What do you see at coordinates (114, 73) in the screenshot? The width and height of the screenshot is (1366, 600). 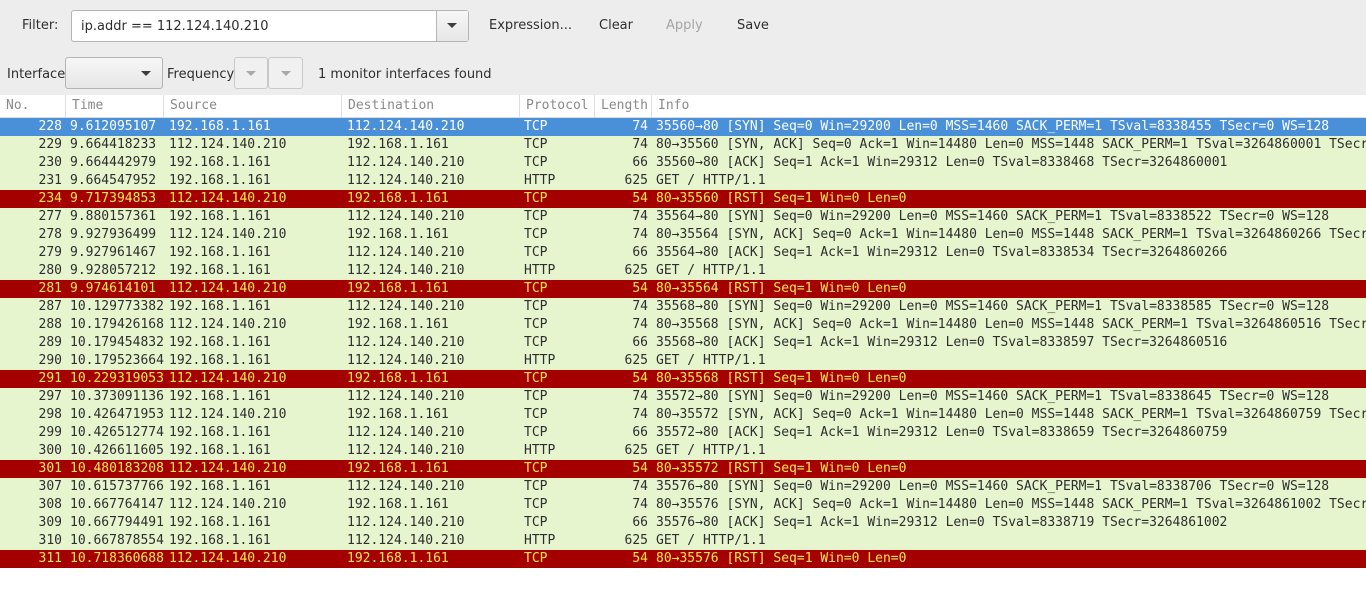 I see `interface-select` at bounding box center [114, 73].